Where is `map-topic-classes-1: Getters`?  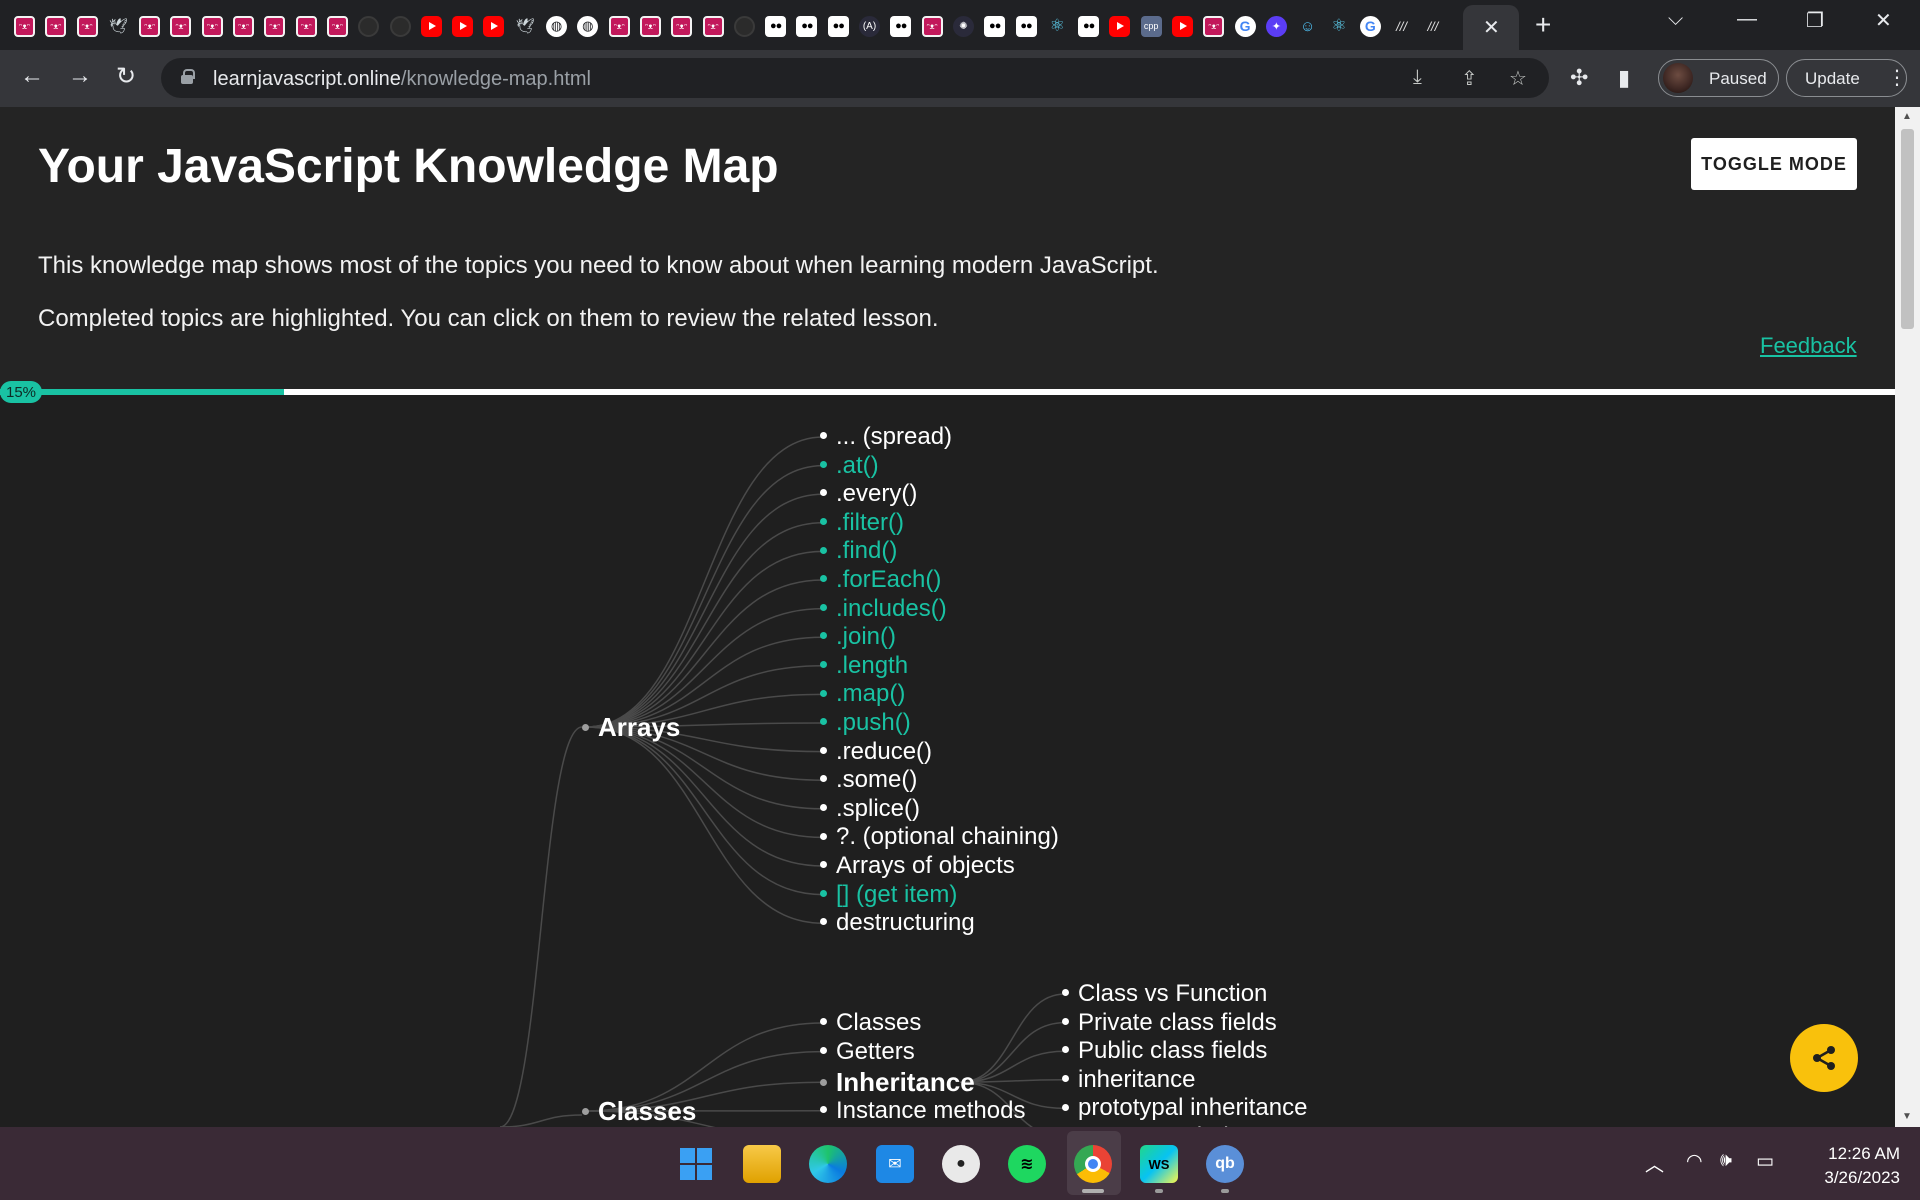
map-topic-classes-1: Getters is located at coordinates (867, 1052).